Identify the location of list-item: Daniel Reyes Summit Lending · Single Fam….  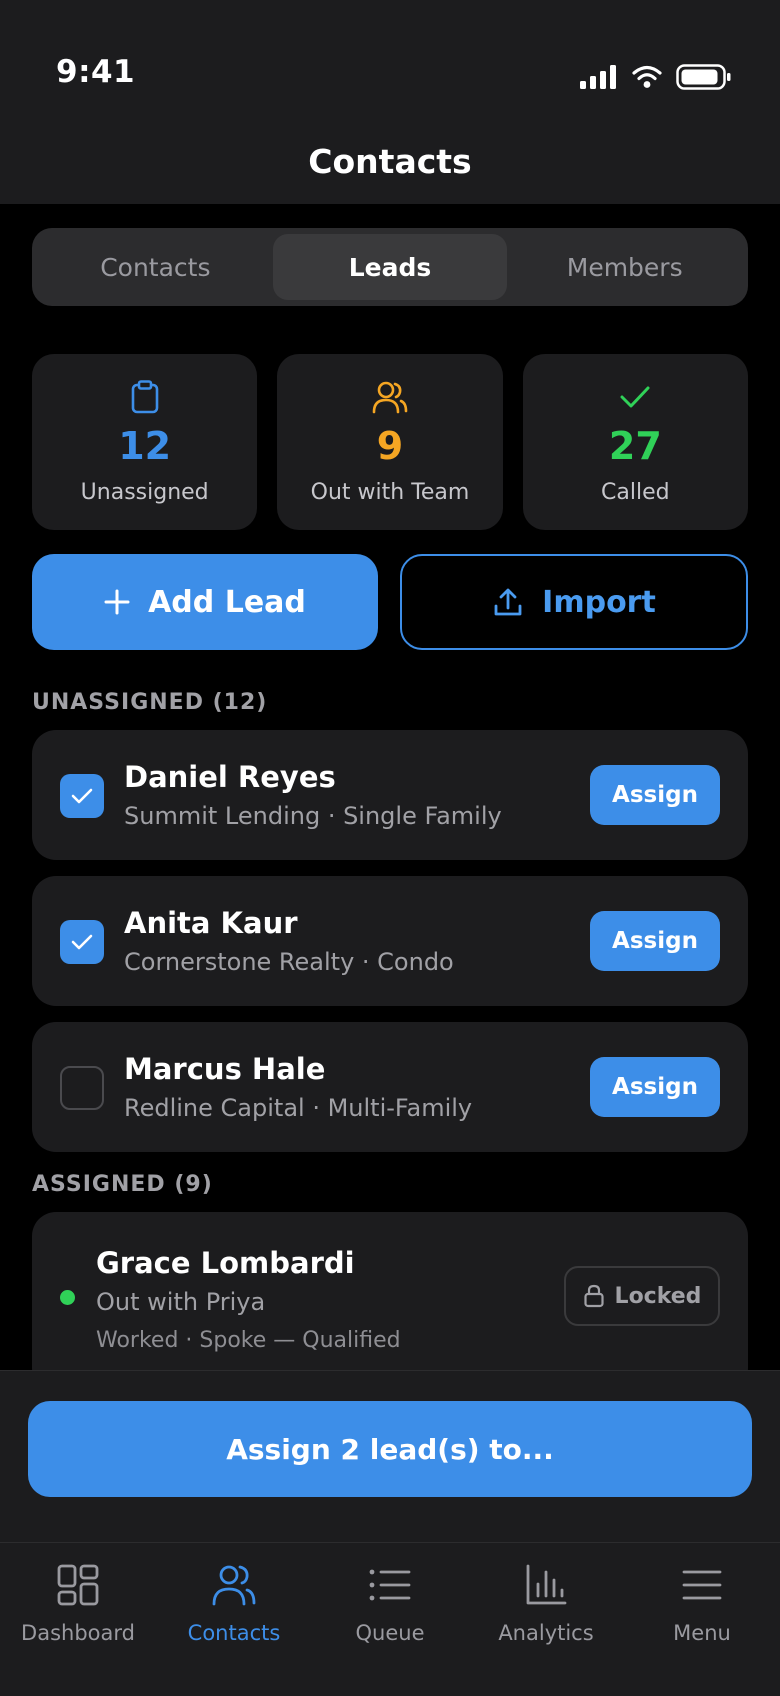
(390, 795).